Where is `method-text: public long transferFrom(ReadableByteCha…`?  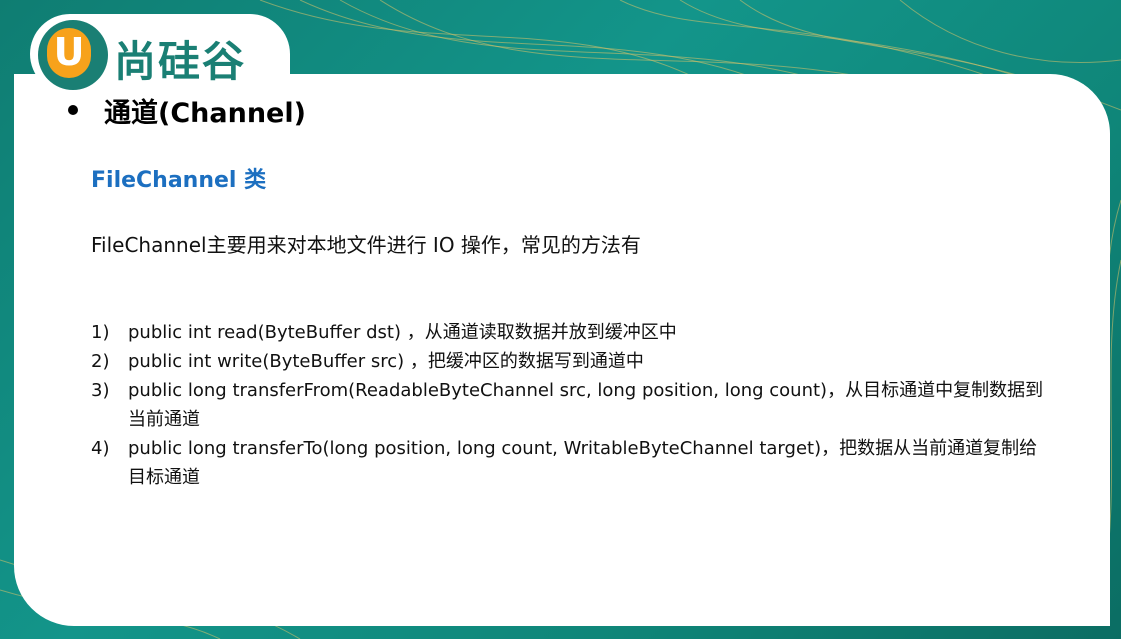 method-text: public long transferFrom(ReadableByteCha… is located at coordinates (586, 405).